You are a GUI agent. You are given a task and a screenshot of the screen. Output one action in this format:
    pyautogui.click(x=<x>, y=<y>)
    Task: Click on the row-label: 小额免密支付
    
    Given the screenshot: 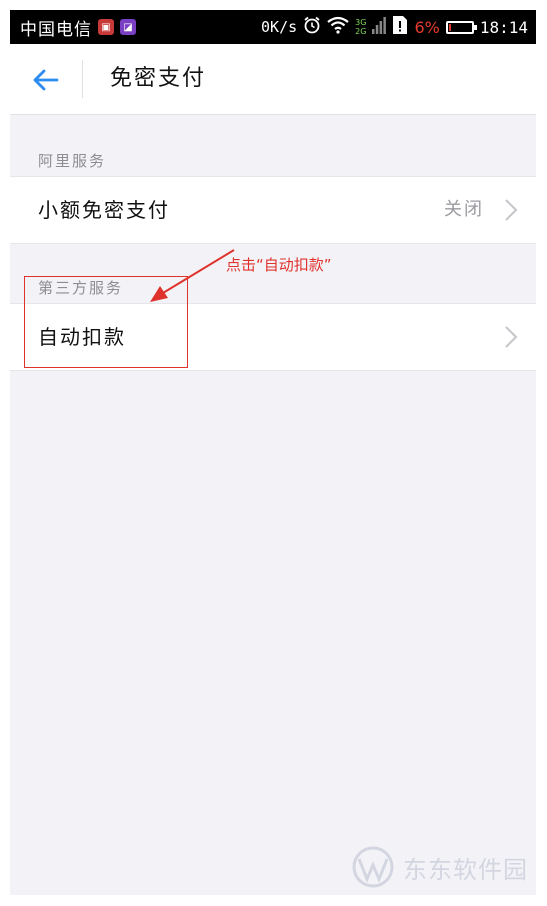 What is the action you would take?
    pyautogui.click(x=104, y=210)
    